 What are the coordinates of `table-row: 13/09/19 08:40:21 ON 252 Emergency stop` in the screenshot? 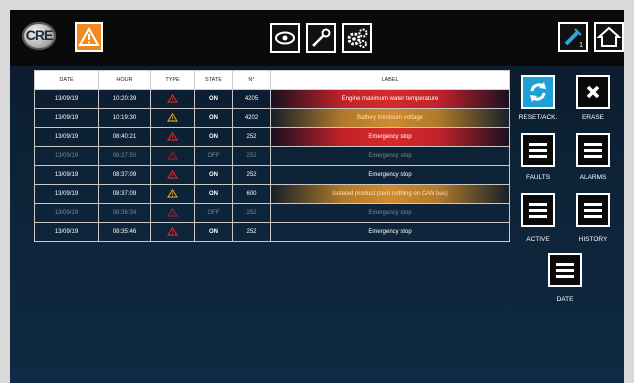 It's located at (272, 137).